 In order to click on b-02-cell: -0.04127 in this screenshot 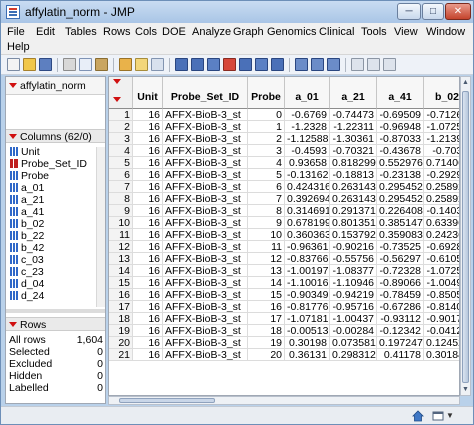, I will do `click(441, 331)`.